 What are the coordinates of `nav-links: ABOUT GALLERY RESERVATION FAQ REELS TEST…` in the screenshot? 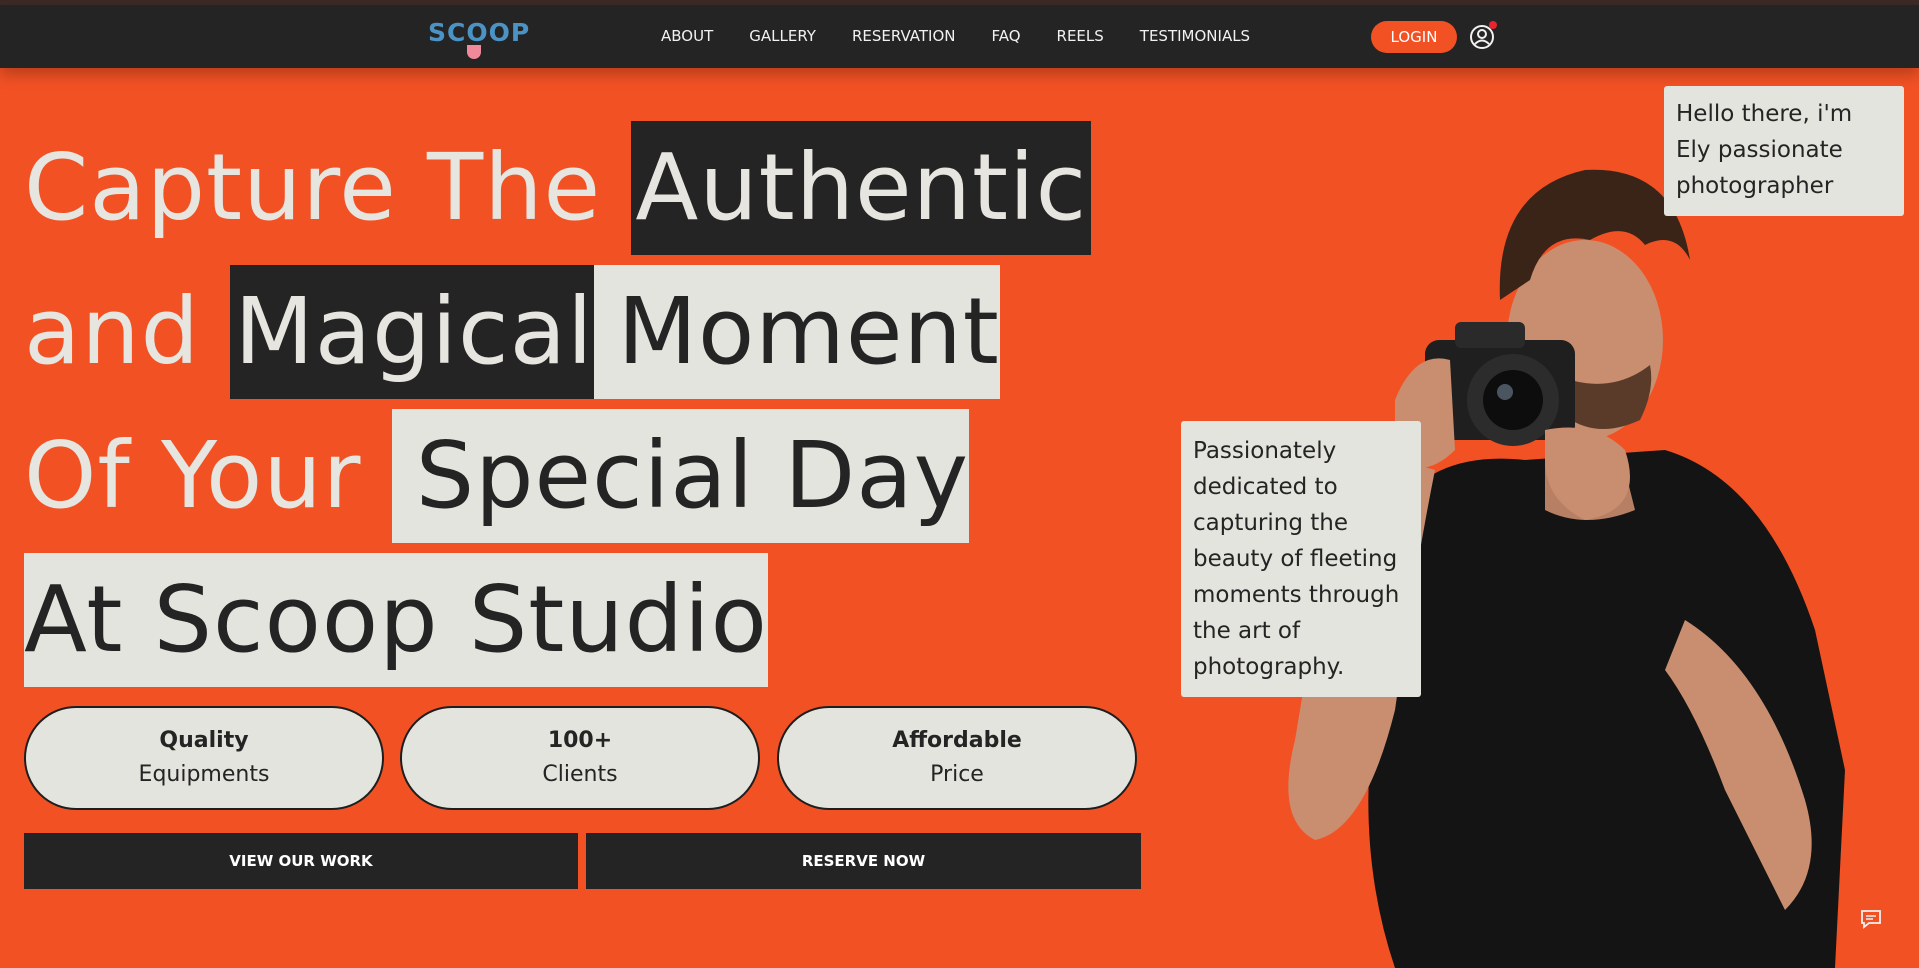 It's located at (973, 38).